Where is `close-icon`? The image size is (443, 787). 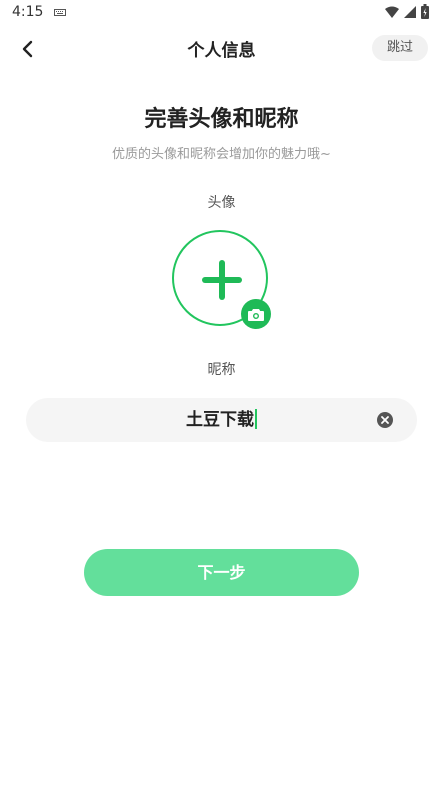 close-icon is located at coordinates (385, 420).